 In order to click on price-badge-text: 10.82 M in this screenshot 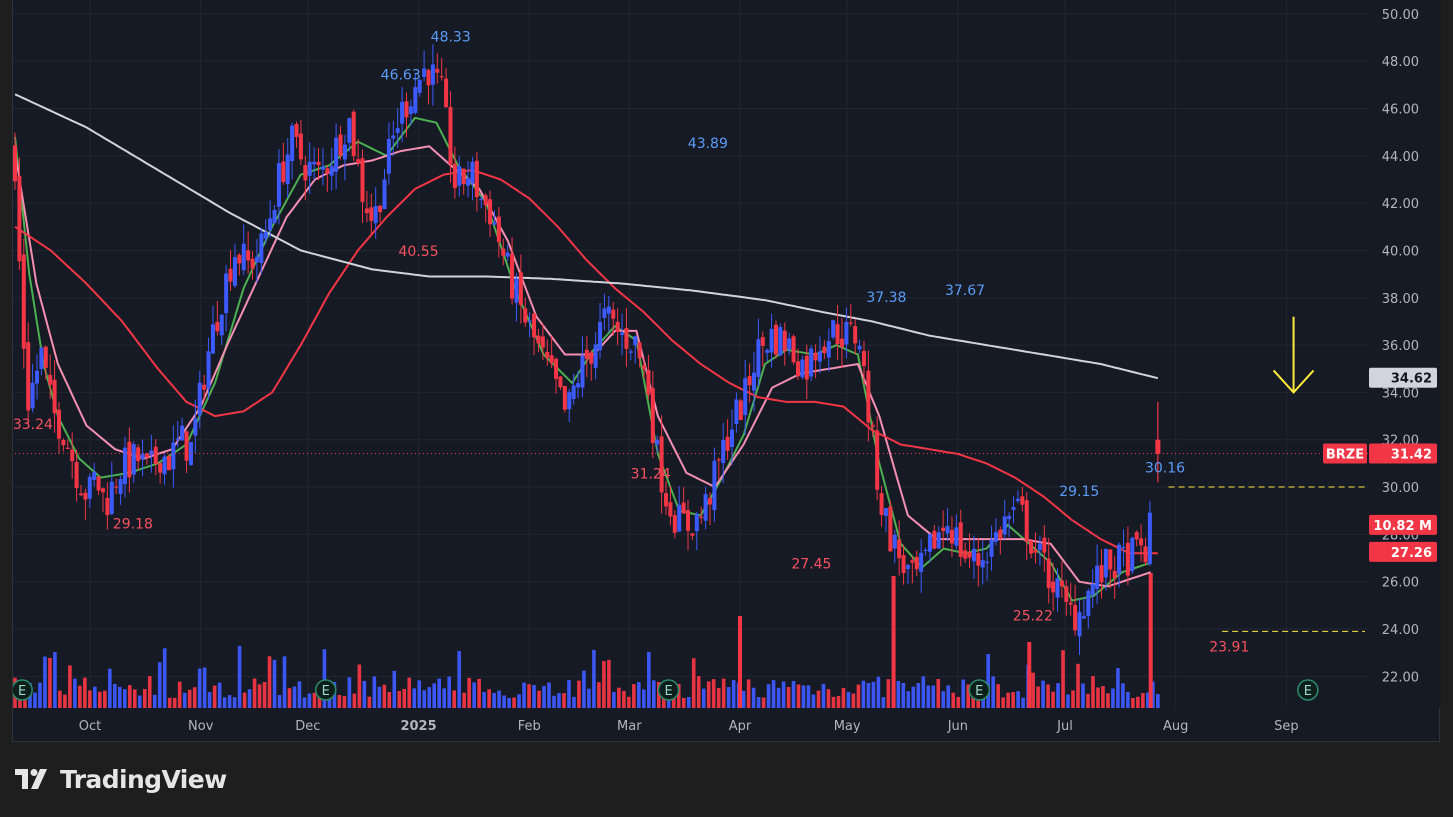, I will do `click(1402, 526)`.